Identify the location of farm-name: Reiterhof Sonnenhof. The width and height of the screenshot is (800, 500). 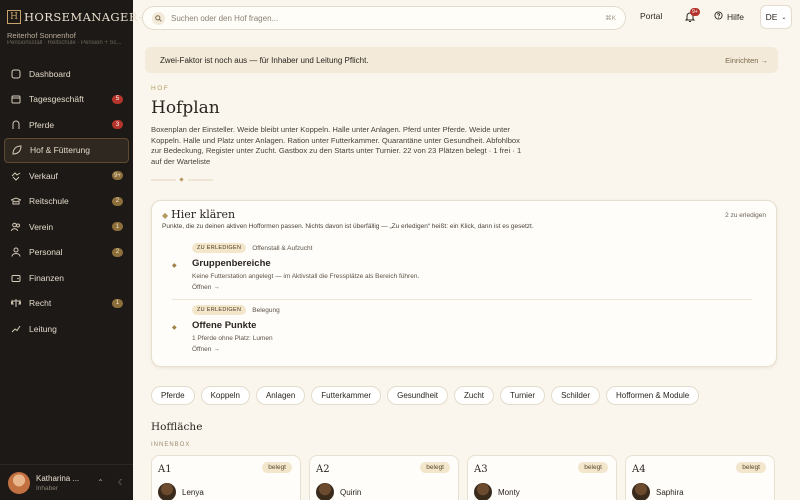
(41, 35).